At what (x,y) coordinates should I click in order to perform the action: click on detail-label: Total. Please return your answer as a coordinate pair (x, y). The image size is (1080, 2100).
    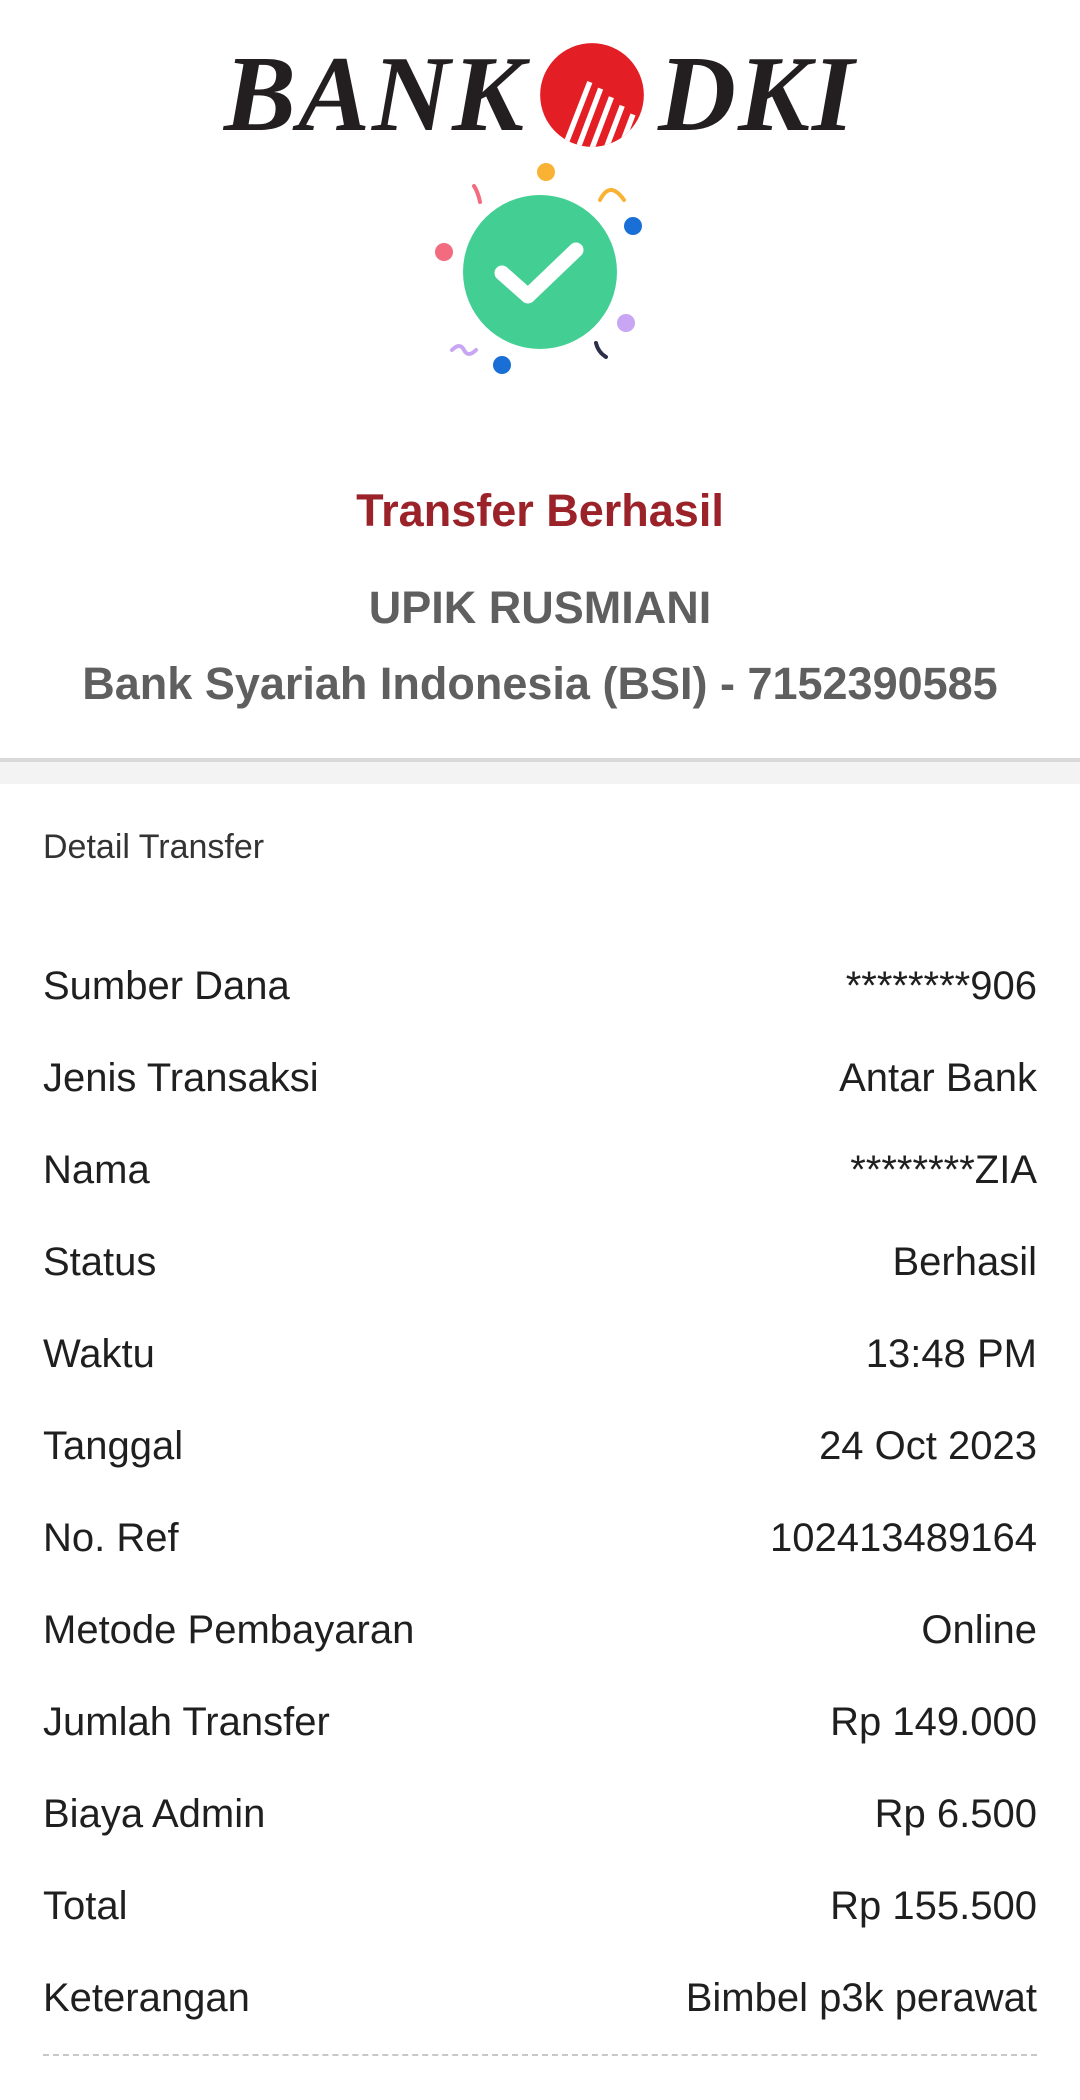
    Looking at the image, I should click on (85, 1905).